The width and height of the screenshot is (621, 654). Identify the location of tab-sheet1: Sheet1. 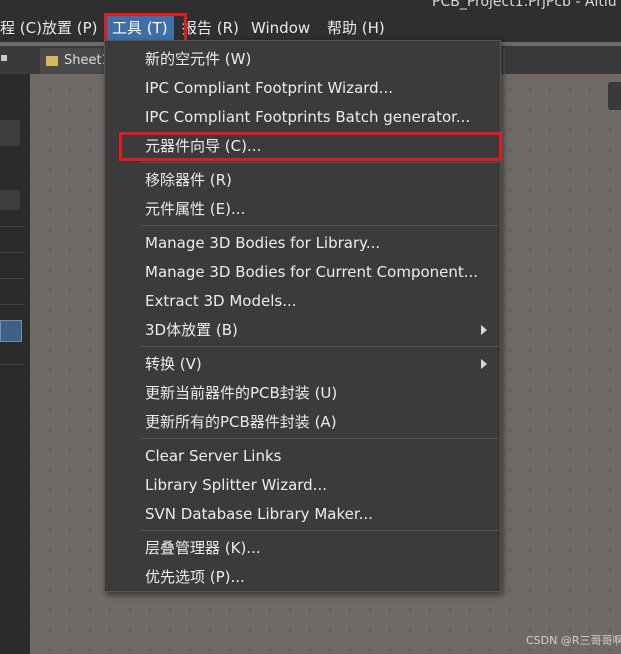
(72, 61).